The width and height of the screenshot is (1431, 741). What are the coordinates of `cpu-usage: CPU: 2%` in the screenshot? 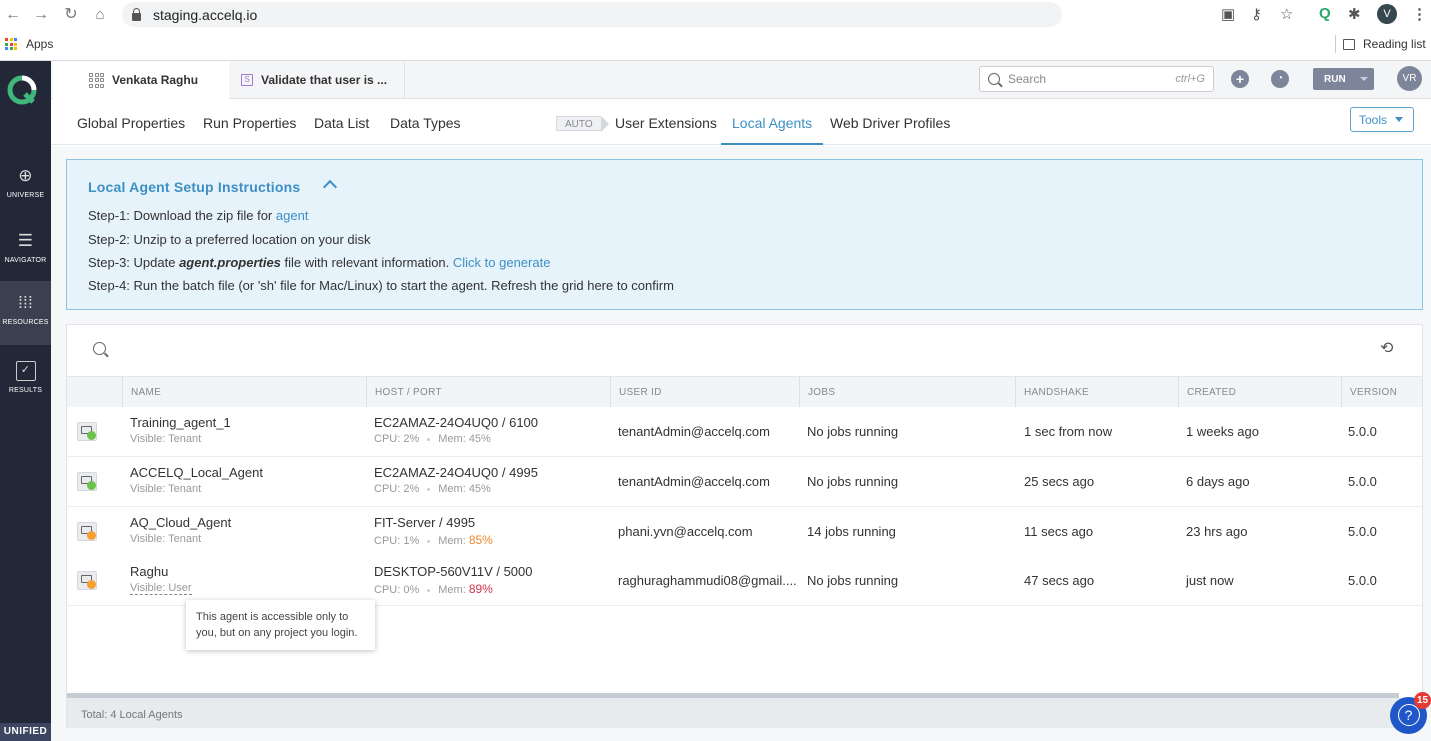 It's located at (397, 439).